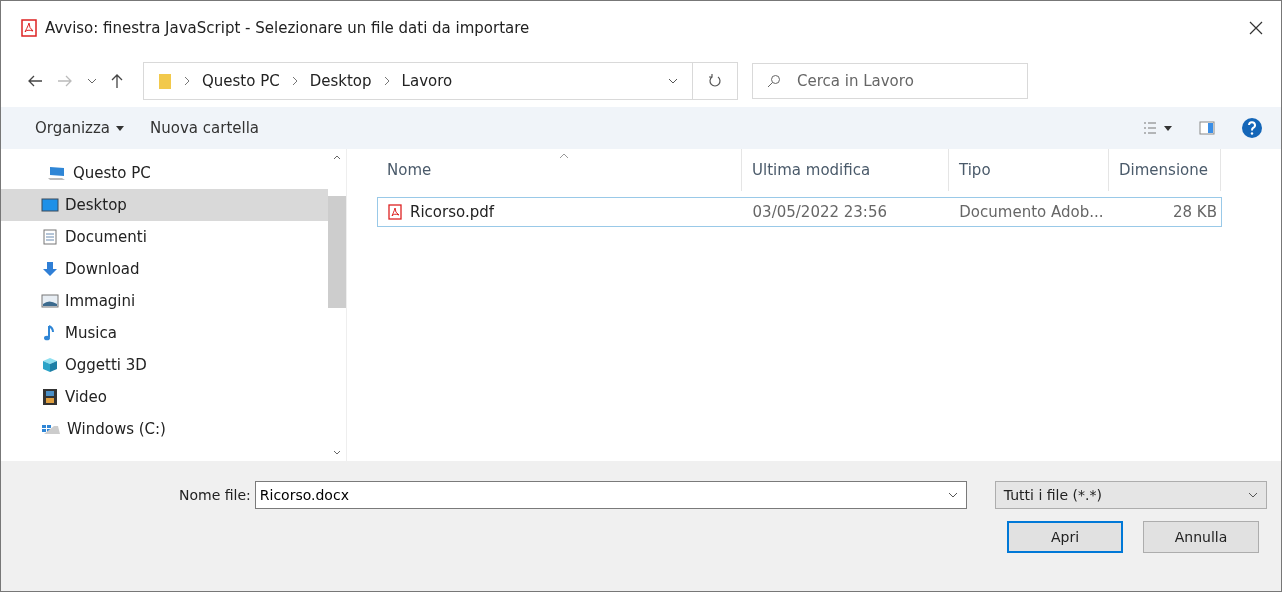 The image size is (1282, 592). I want to click on sidebar-item: Documenti, so click(164, 237).